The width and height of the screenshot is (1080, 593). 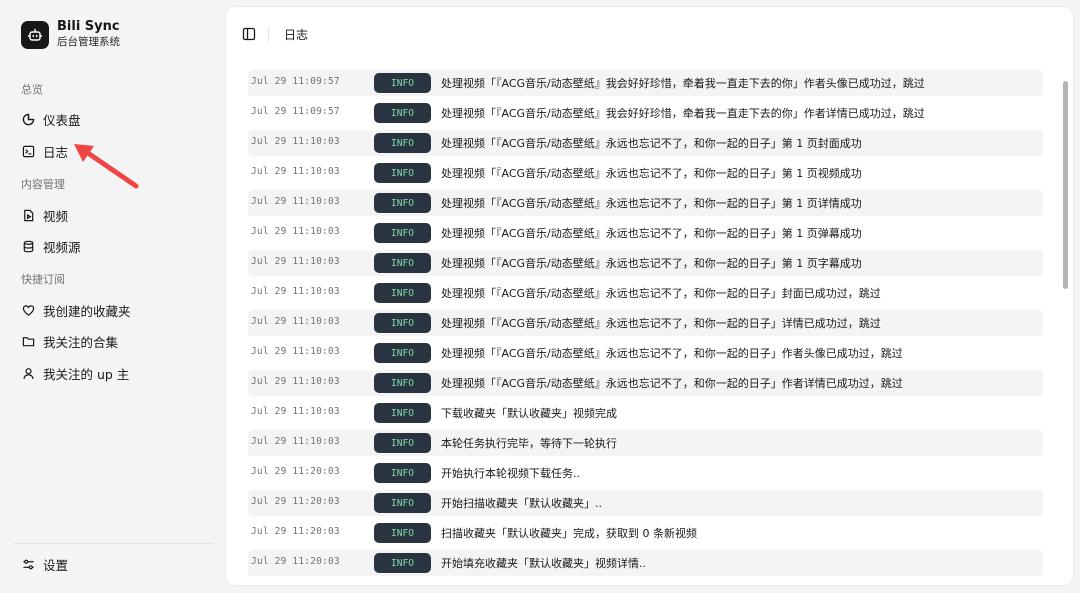 What do you see at coordinates (35, 34) in the screenshot?
I see `robot-logo-icon` at bounding box center [35, 34].